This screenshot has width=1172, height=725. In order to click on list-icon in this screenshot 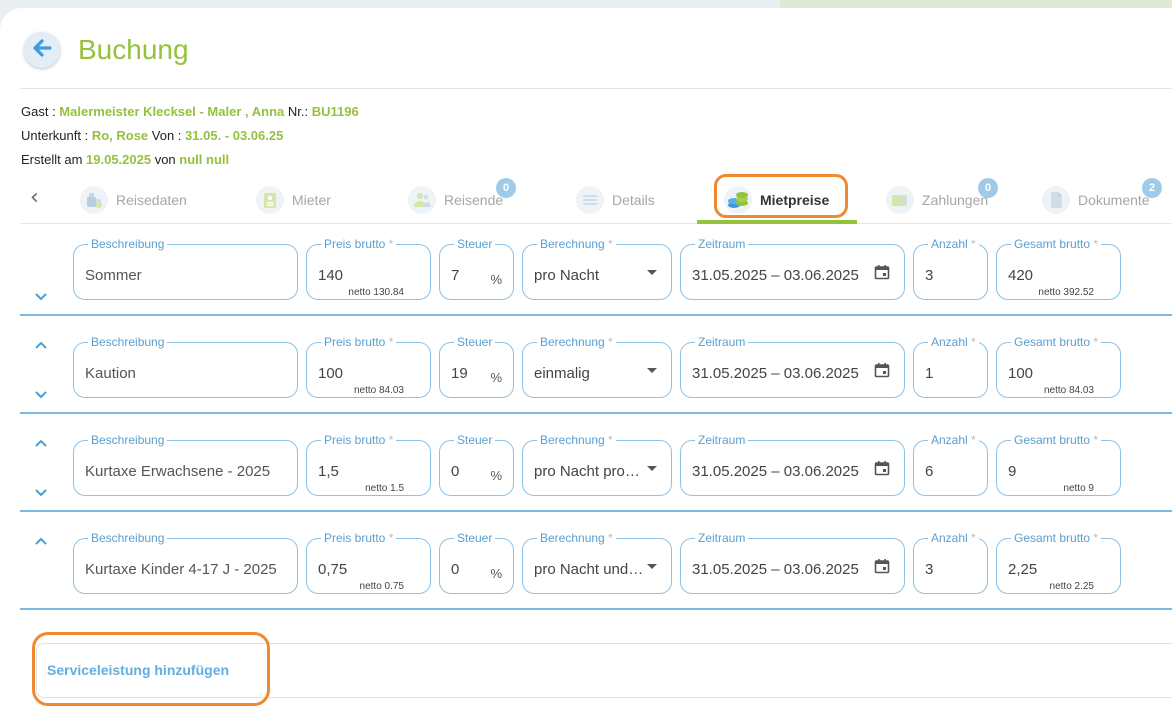, I will do `click(590, 200)`.